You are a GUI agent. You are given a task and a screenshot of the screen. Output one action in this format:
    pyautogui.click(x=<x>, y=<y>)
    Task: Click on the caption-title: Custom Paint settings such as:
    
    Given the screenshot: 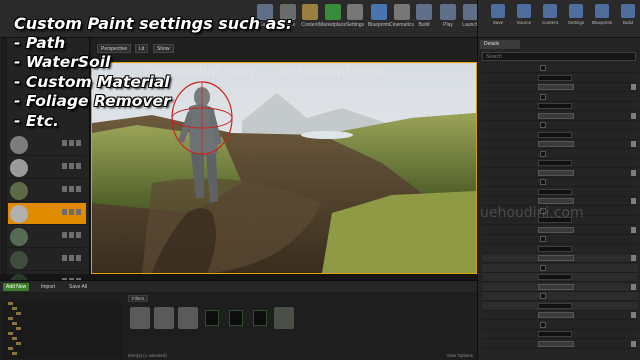 What is the action you would take?
    pyautogui.click(x=153, y=23)
    